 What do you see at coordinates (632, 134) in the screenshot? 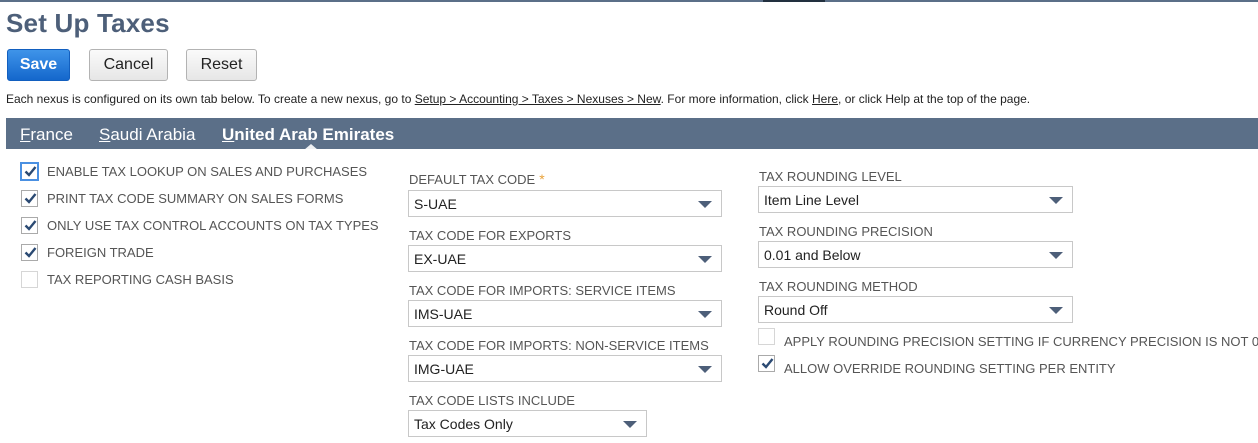
I see `nexus-tab-bar: France Saudi Arabia United Arab Emirates` at bounding box center [632, 134].